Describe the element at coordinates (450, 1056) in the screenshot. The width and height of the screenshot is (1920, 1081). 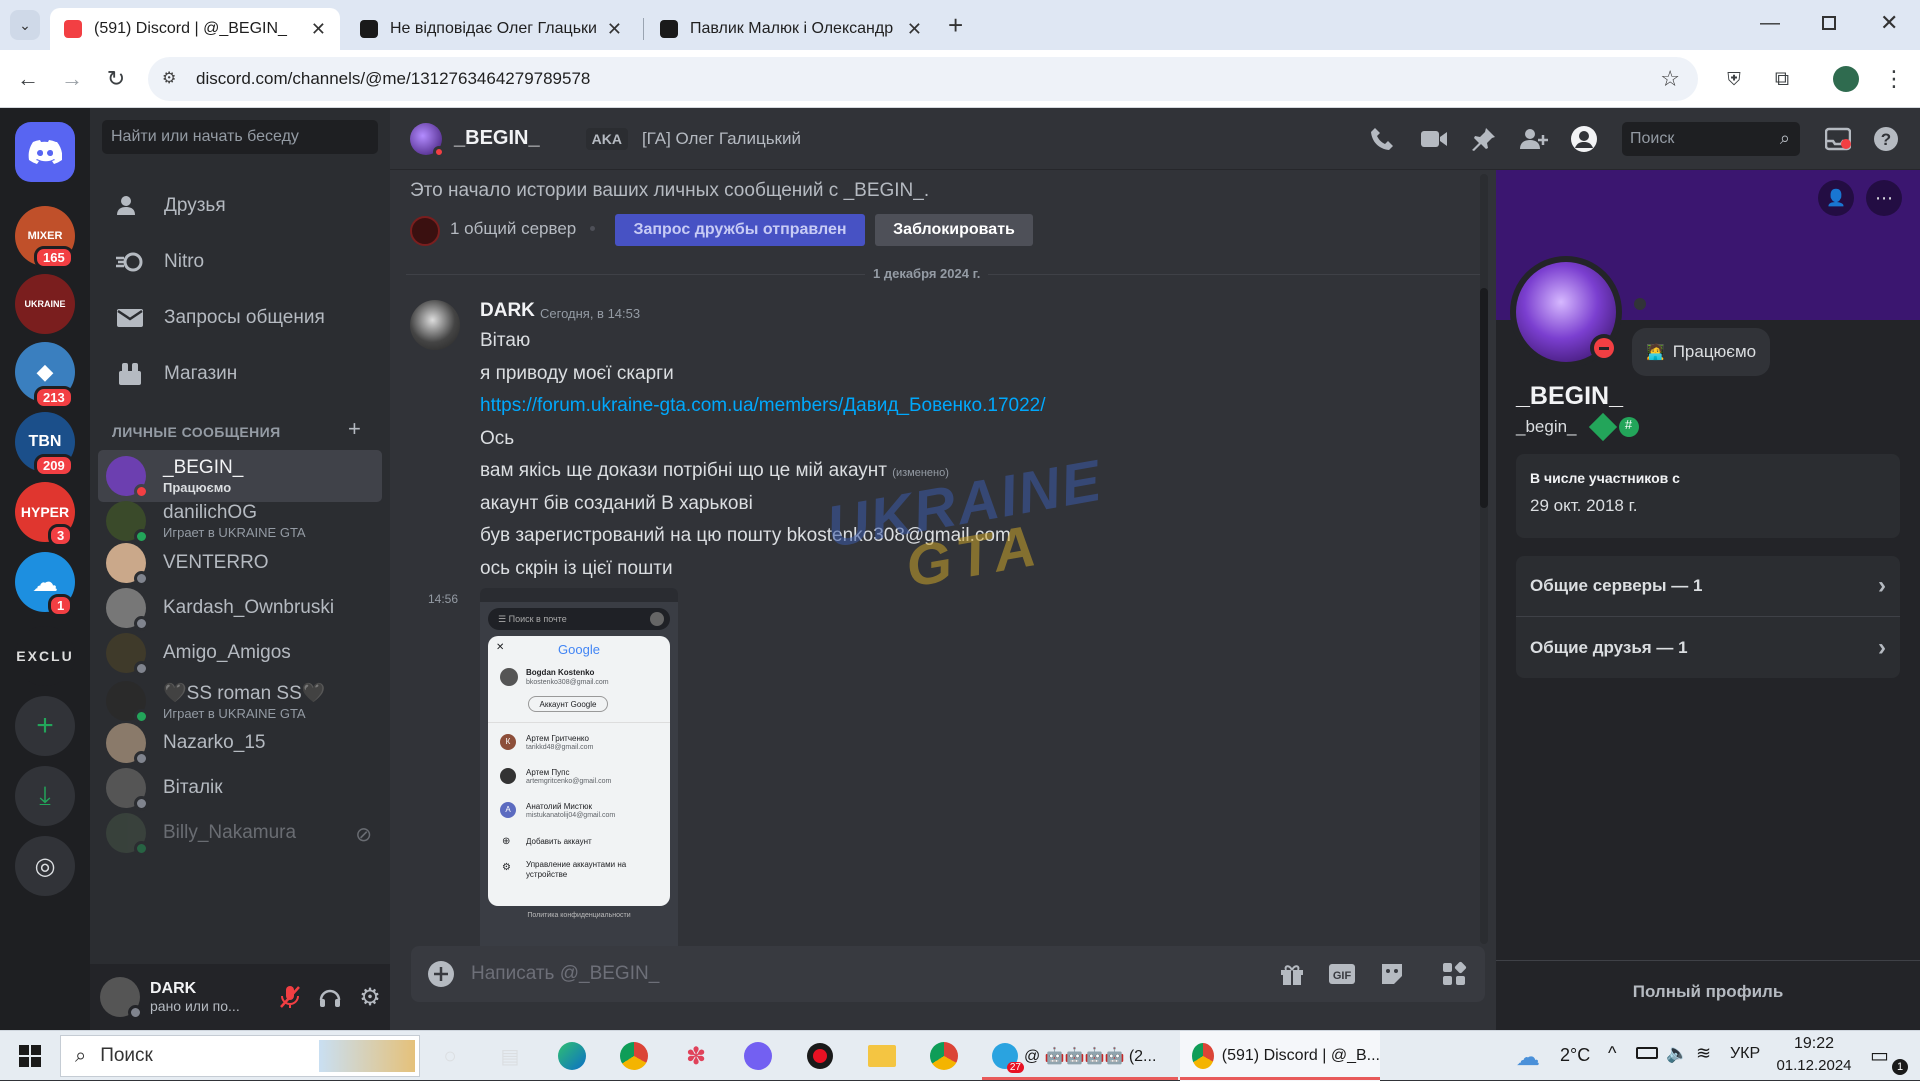
I see `cortana-icon: ○` at that location.